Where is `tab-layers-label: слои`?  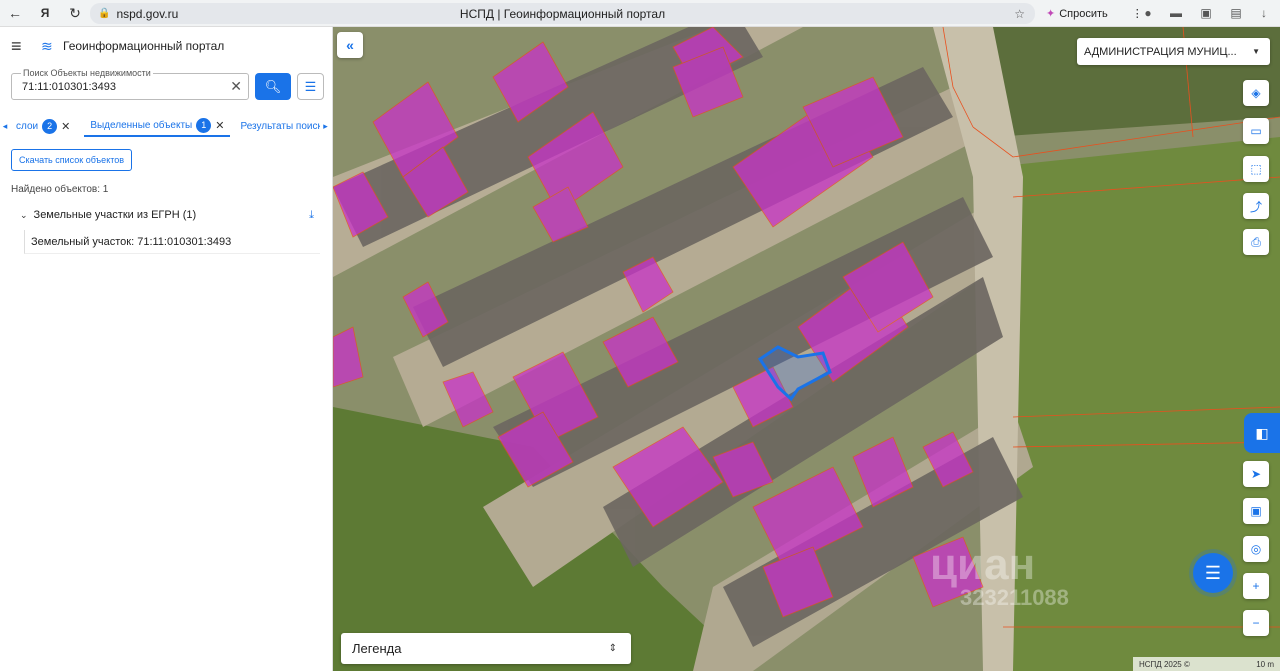 tab-layers-label: слои is located at coordinates (27, 126).